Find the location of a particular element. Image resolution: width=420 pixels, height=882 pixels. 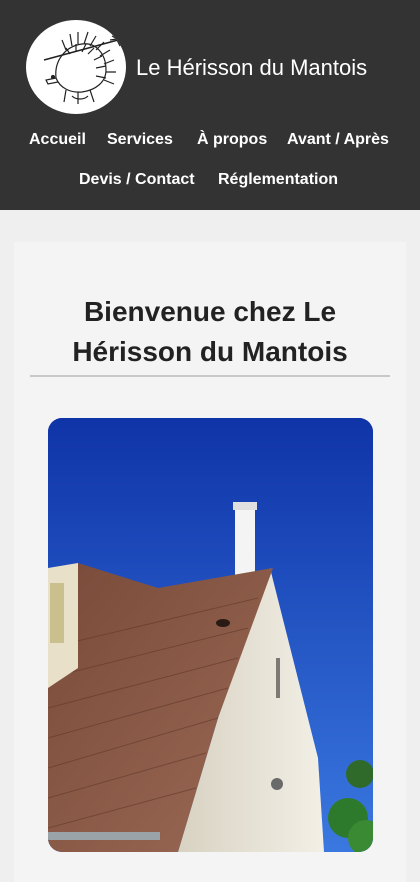

site-title: Le Hérisson du Mantois is located at coordinates (251, 68).